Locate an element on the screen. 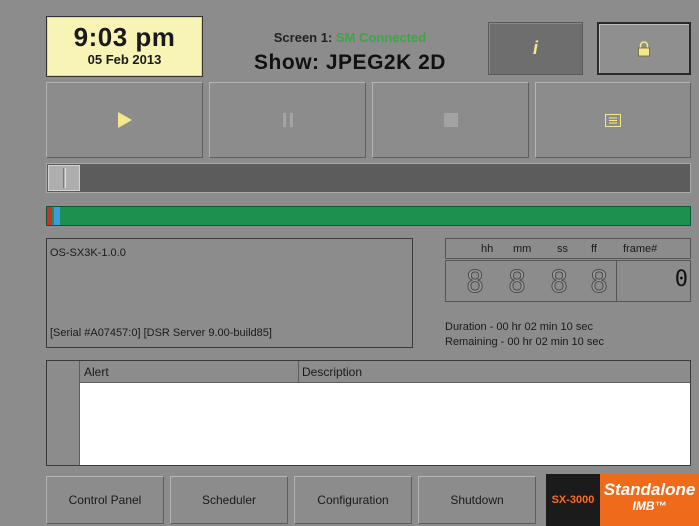 The image size is (699, 526). tc-label-ff: ff is located at coordinates (594, 249).